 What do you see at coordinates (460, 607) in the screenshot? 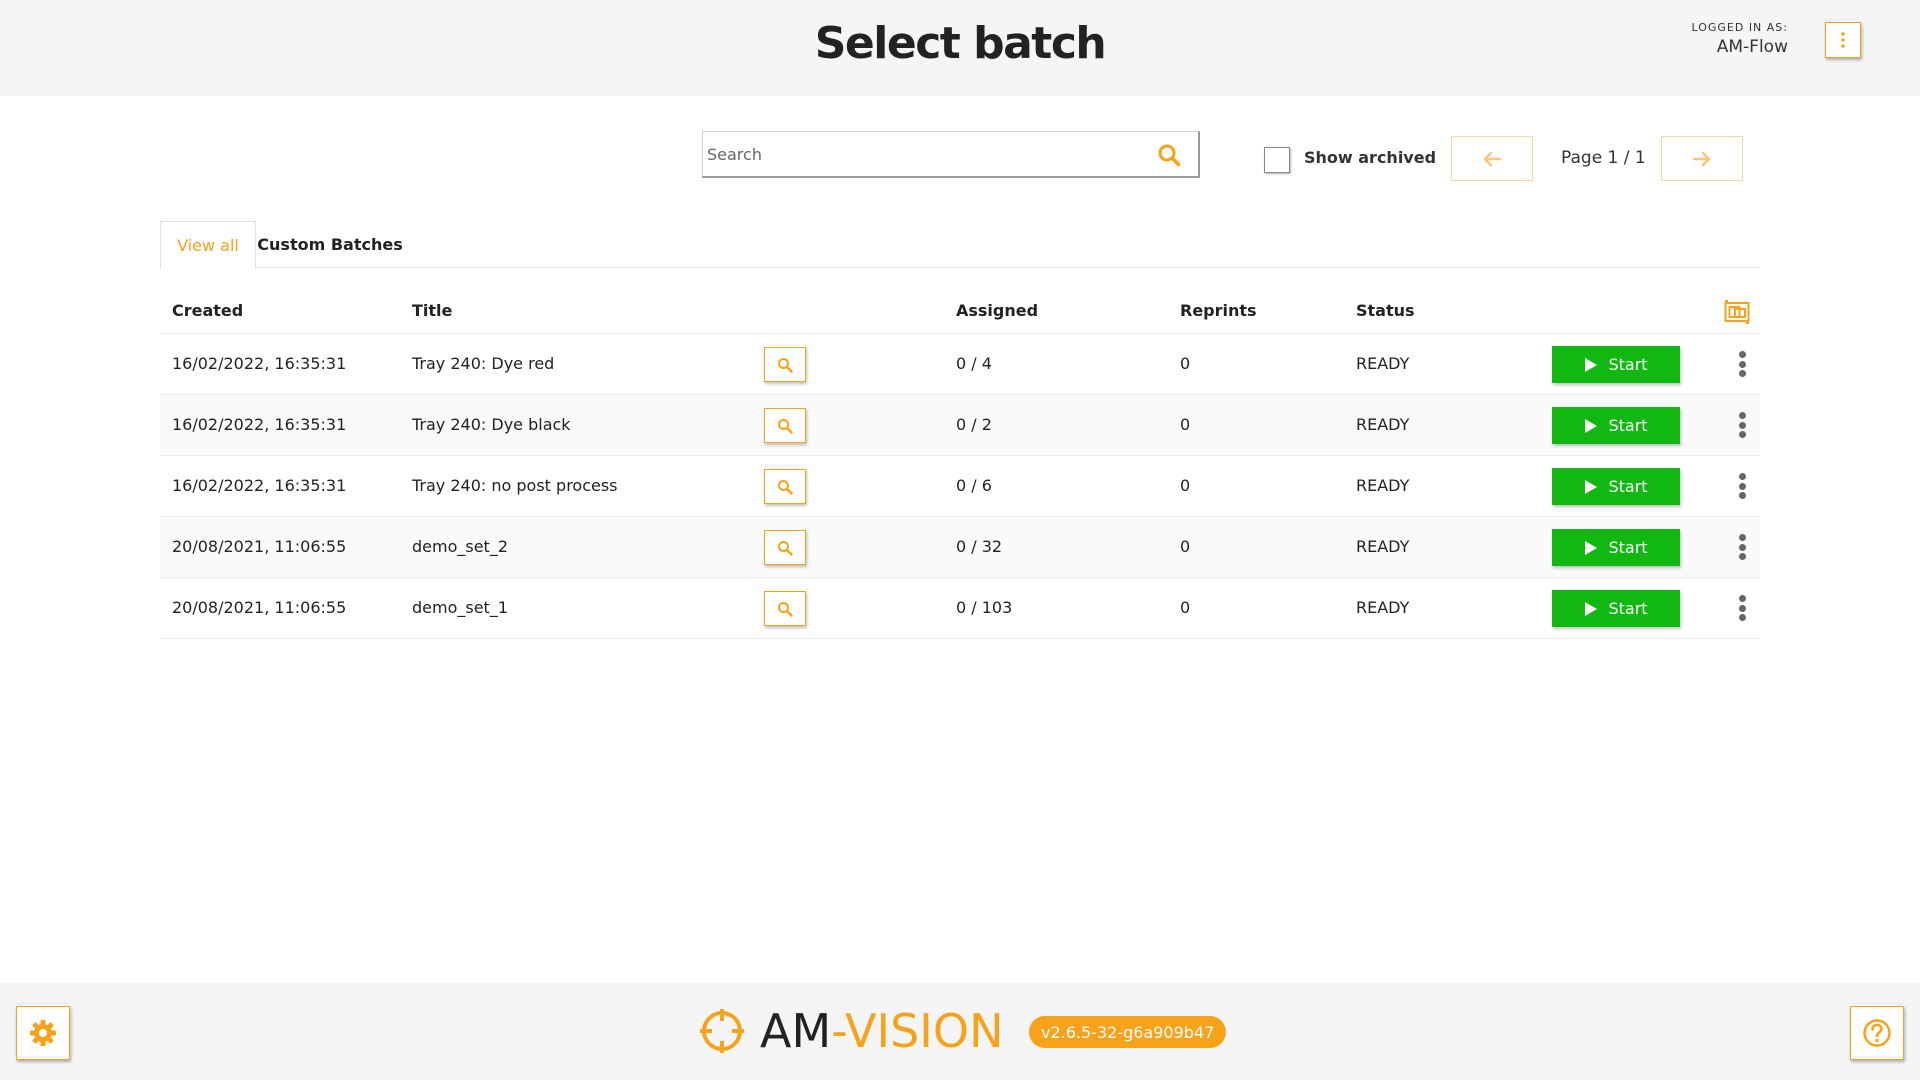
I see `row-title: demo_set_1` at bounding box center [460, 607].